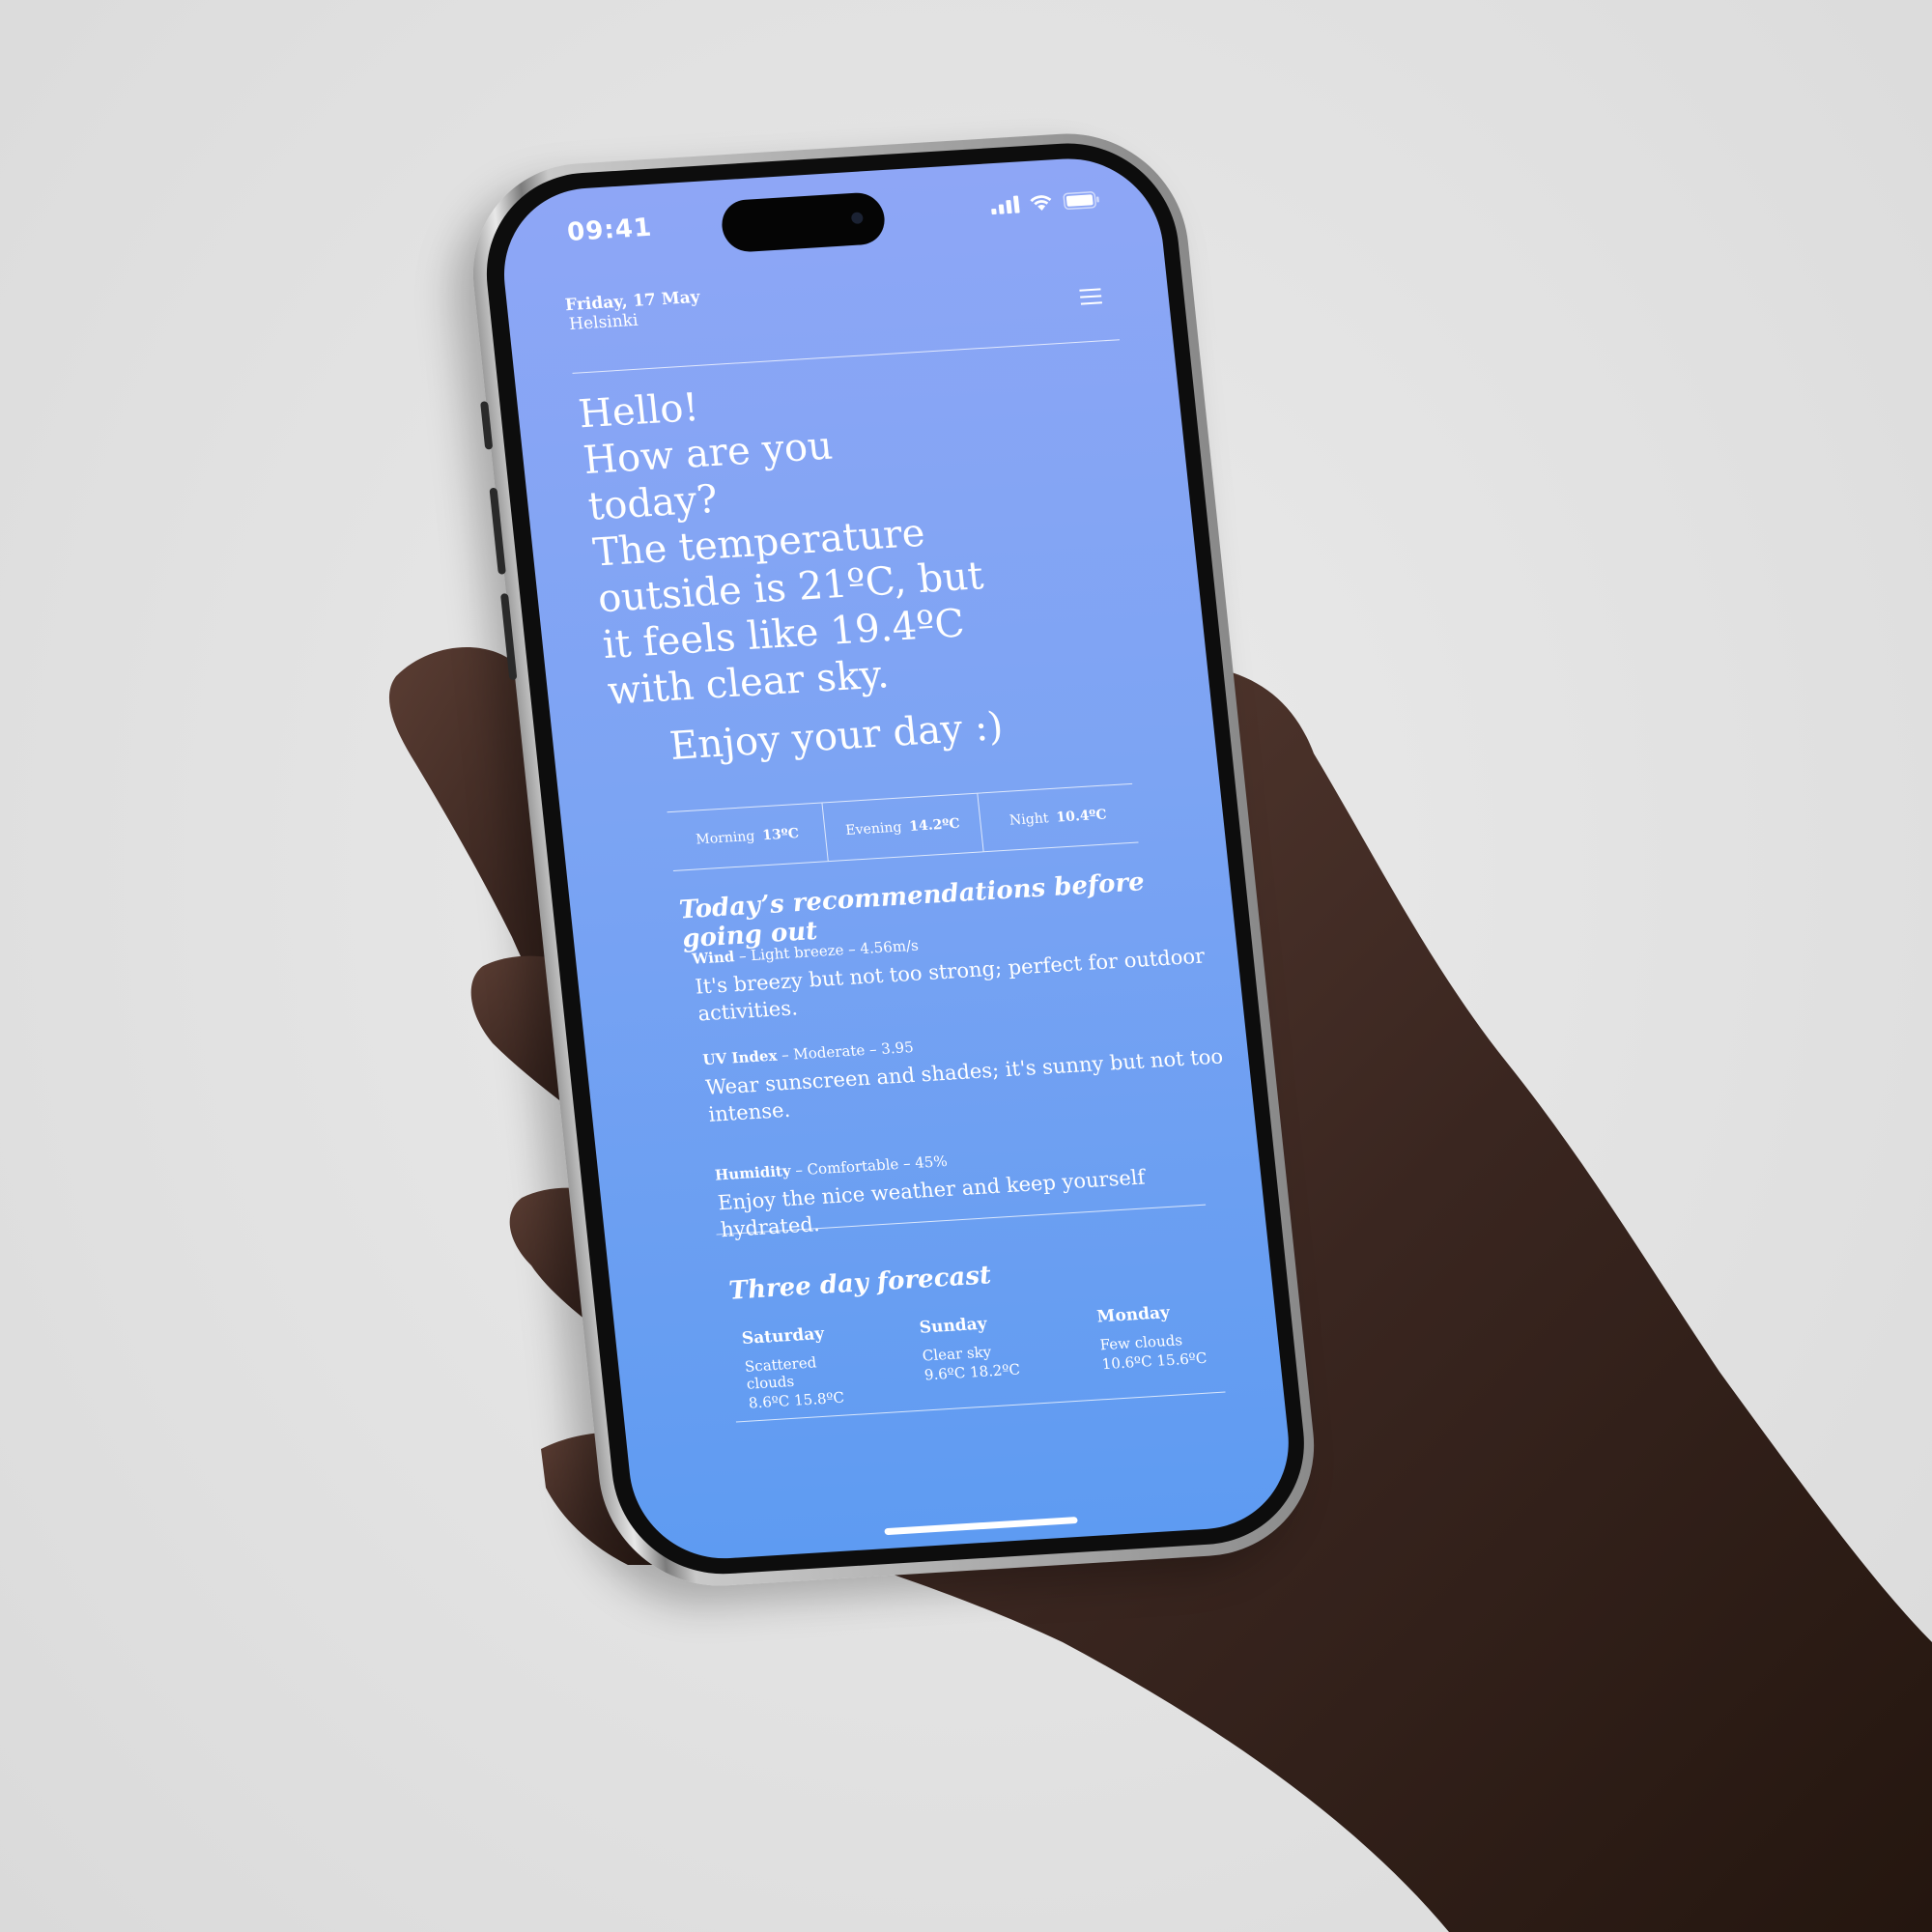 The height and width of the screenshot is (1932, 1932). I want to click on status-icons, so click(1045, 202).